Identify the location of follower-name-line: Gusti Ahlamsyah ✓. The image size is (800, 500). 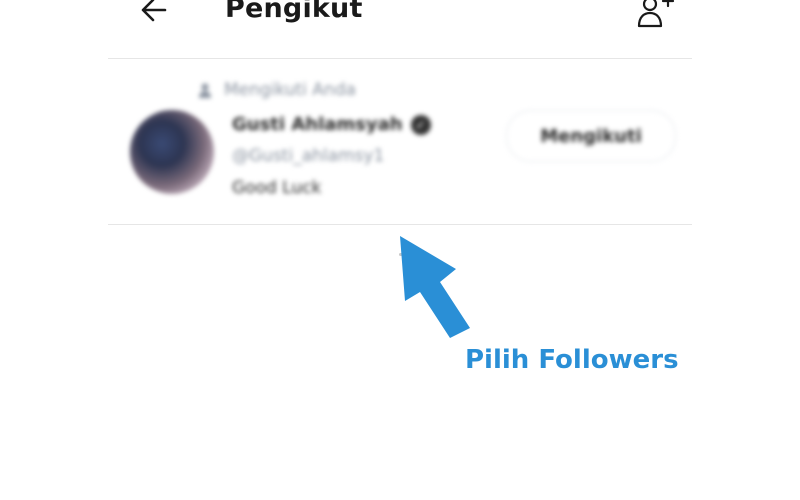
(331, 124).